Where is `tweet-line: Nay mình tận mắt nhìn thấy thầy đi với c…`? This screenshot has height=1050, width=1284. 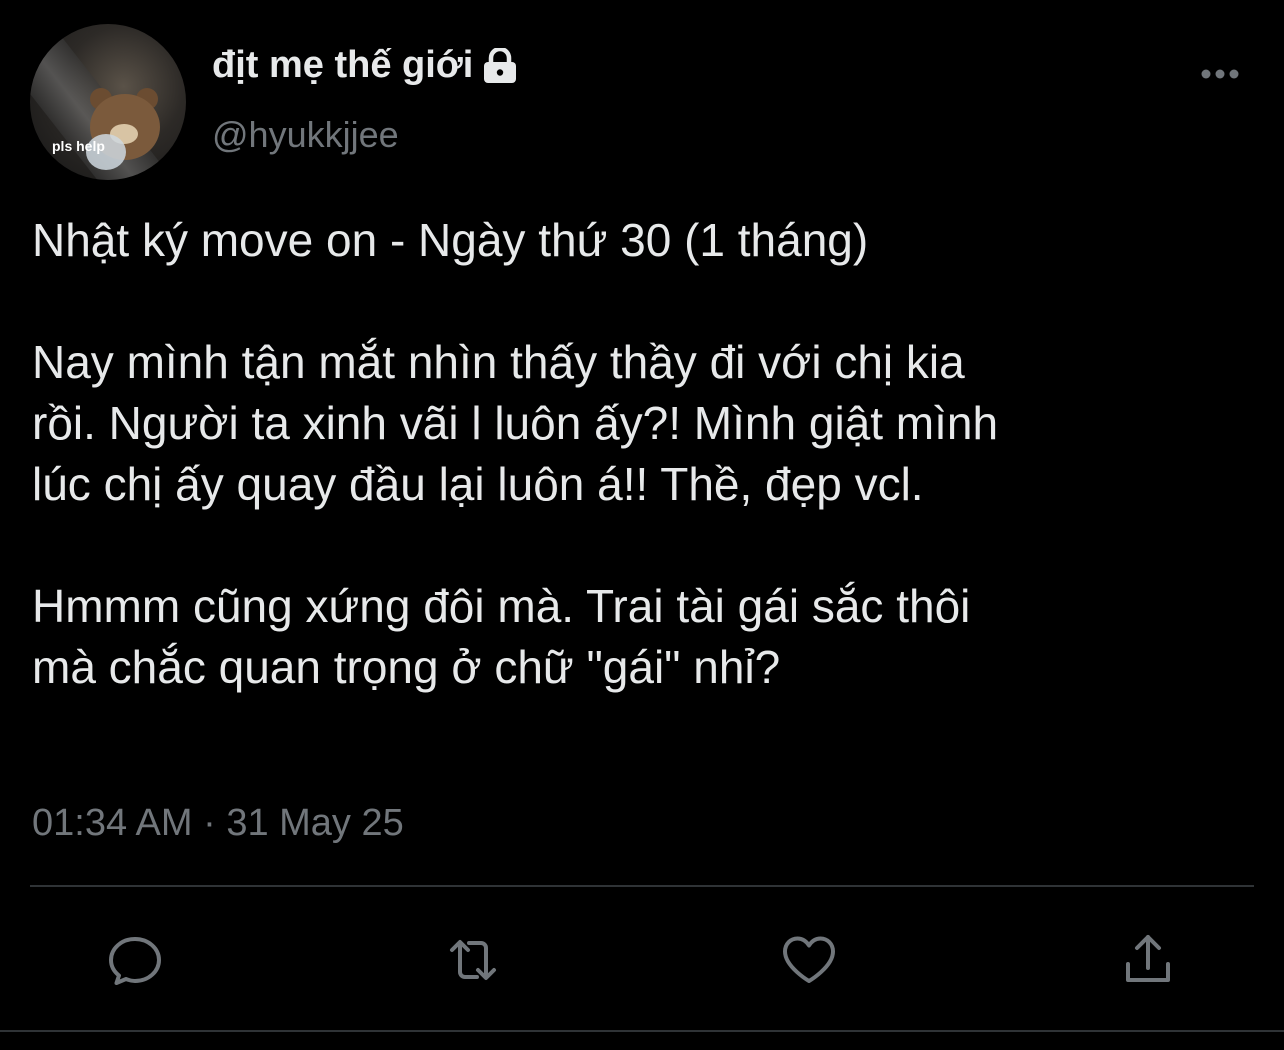 tweet-line: Nay mình tận mắt nhìn thấy thầy đi với c… is located at coordinates (498, 362).